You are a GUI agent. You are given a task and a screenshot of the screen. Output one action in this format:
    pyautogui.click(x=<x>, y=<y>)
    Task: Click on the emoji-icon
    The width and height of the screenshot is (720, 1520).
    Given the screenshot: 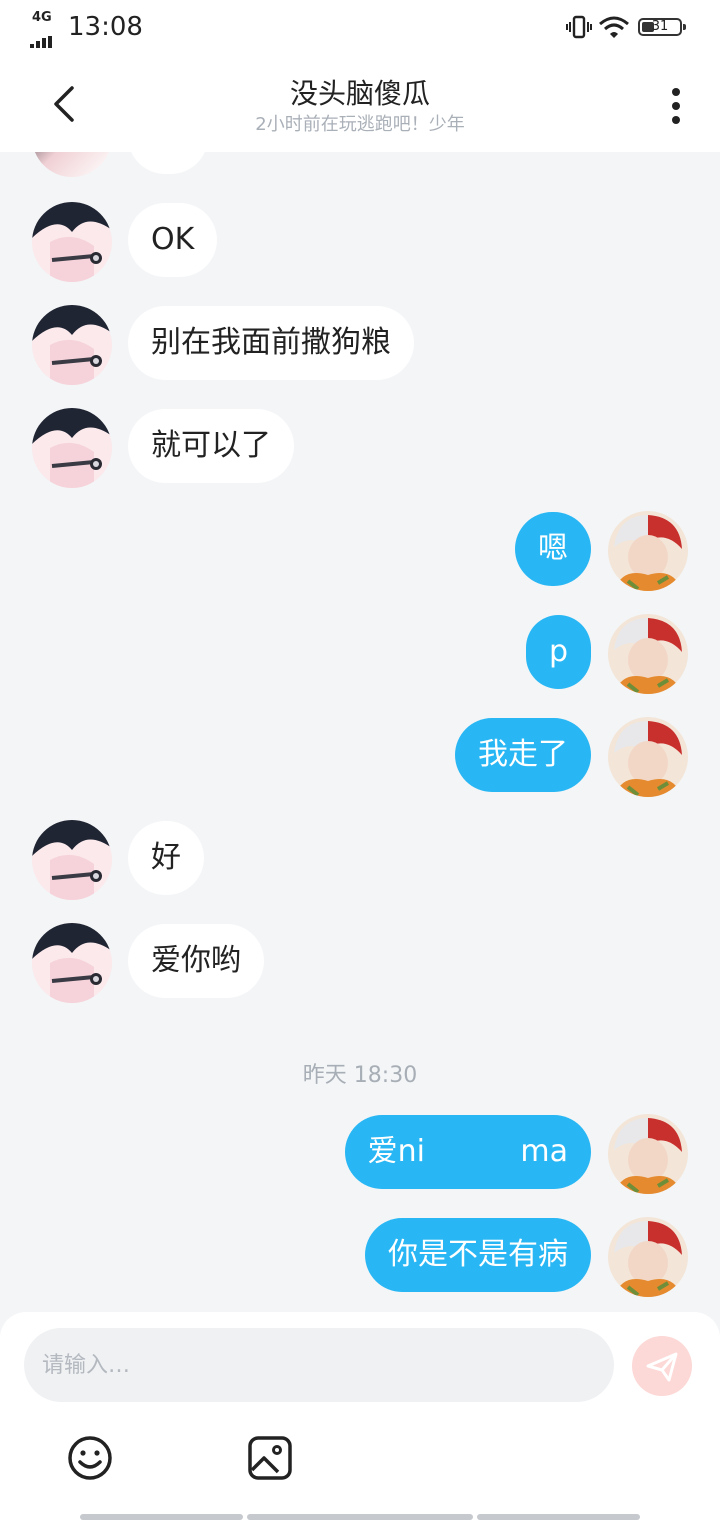 What is the action you would take?
    pyautogui.click(x=90, y=1458)
    